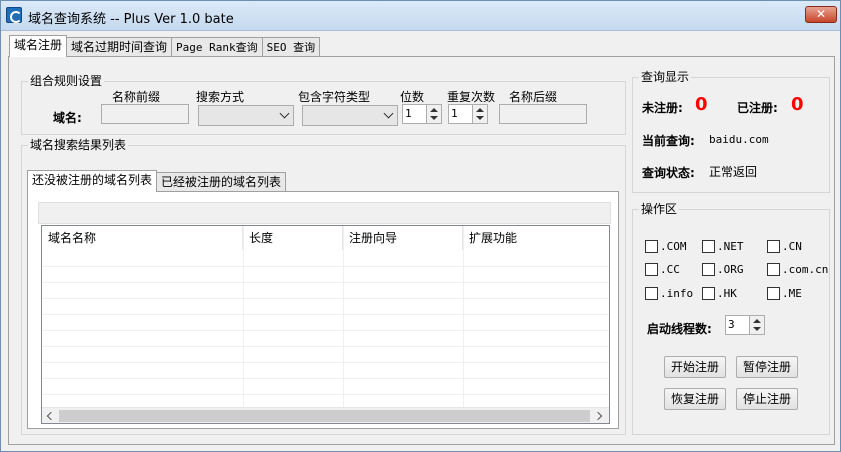 This screenshot has width=841, height=452. Describe the element at coordinates (543, 114) in the screenshot. I see `suffix-input` at that location.